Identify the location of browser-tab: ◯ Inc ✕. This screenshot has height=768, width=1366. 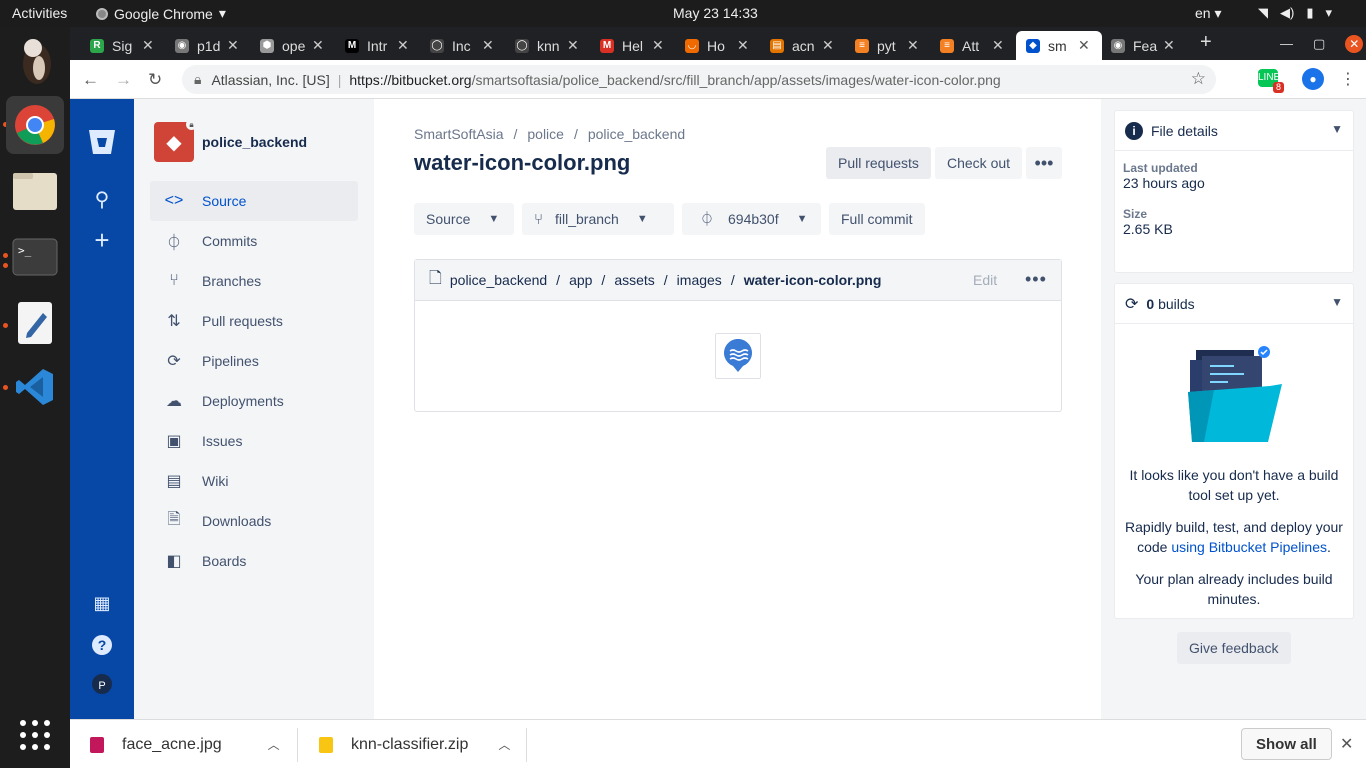
(460, 45).